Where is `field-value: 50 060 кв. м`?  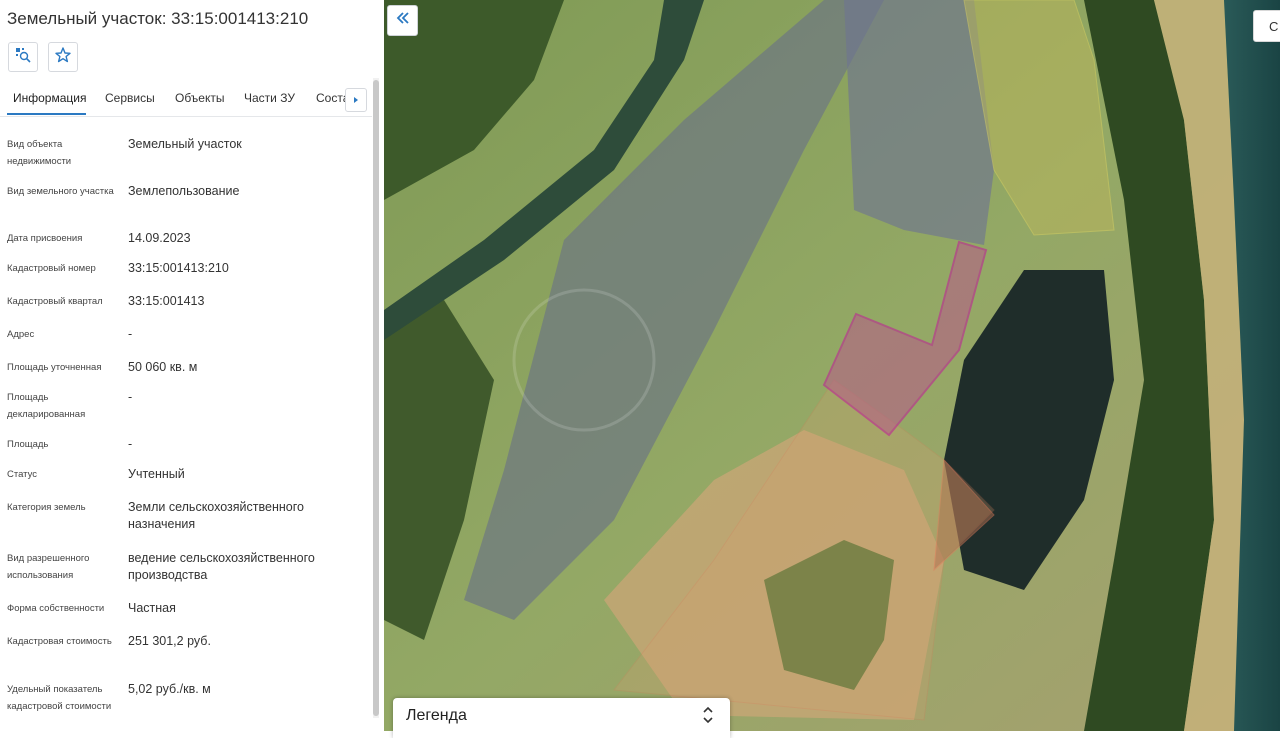 field-value: 50 060 кв. м is located at coordinates (163, 367).